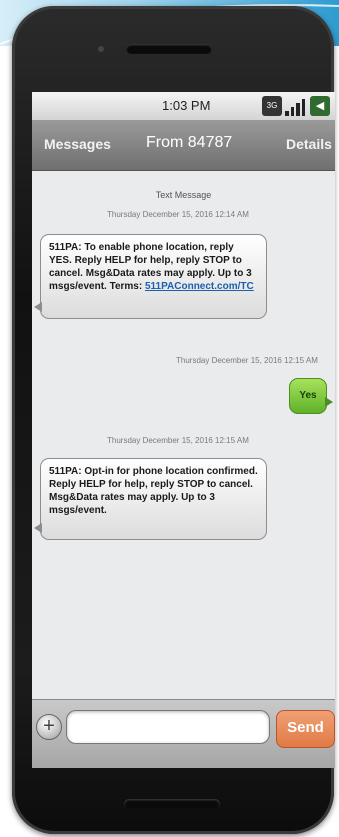  I want to click on details-button: Details, so click(309, 144).